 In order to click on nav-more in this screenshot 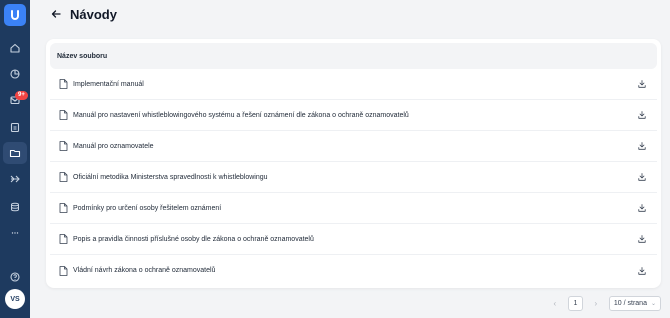, I will do `click(15, 233)`.